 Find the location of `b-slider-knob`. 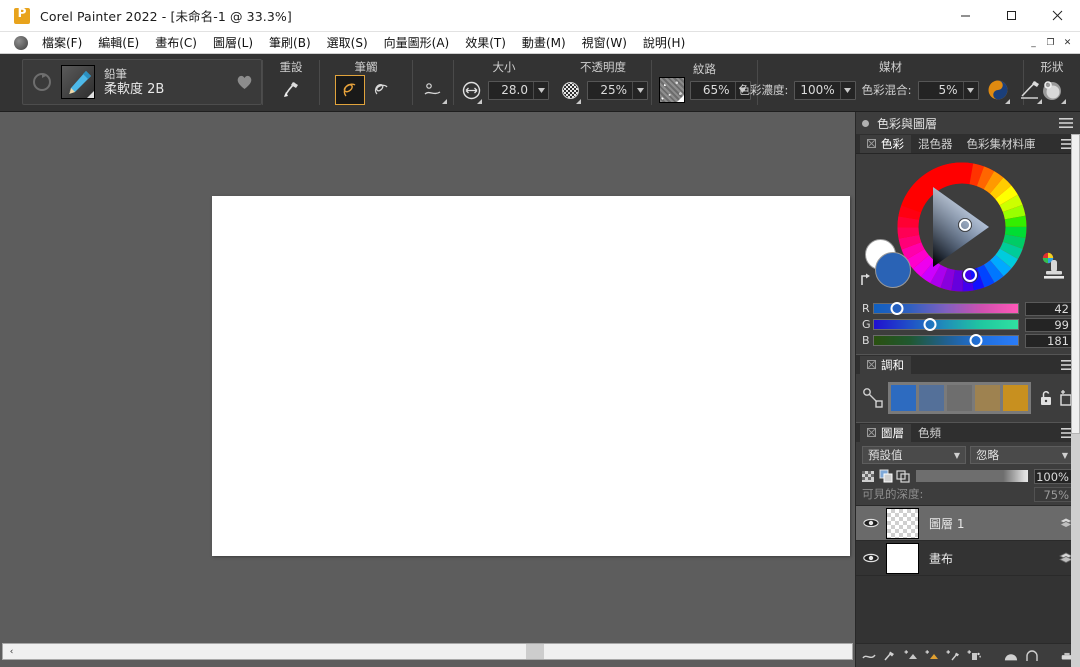

b-slider-knob is located at coordinates (976, 340).